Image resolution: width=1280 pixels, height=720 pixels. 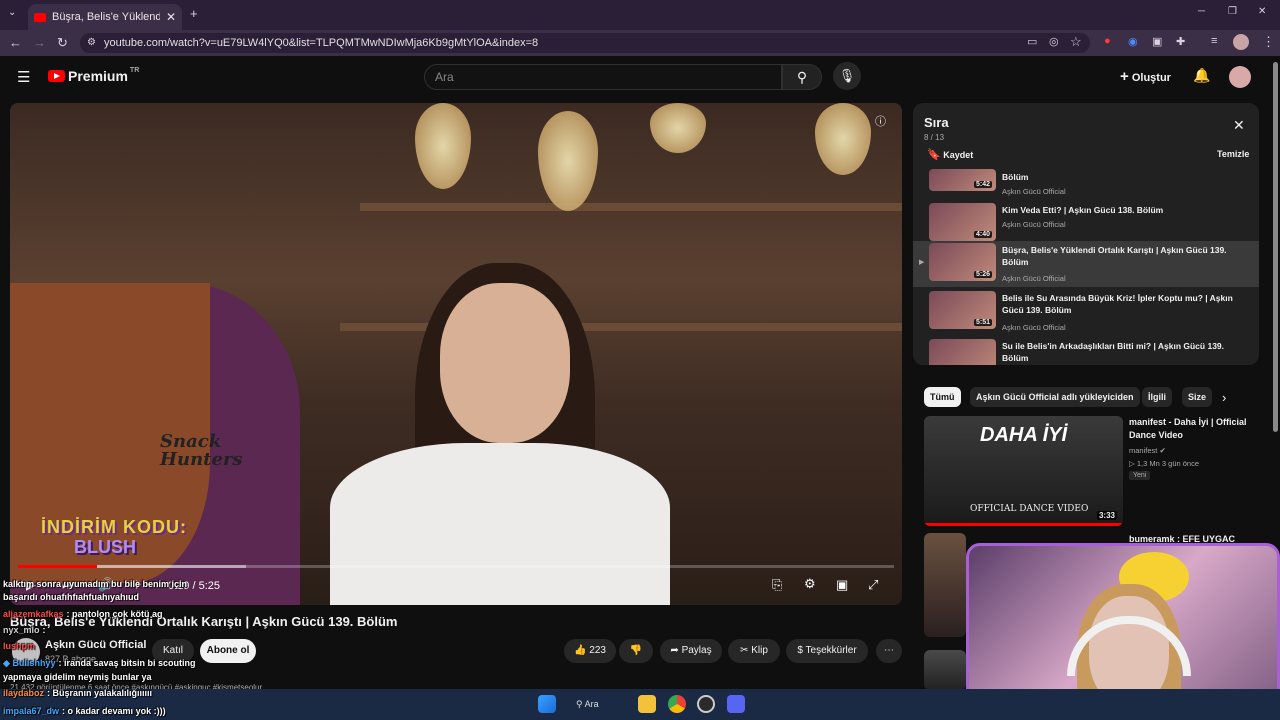 I want to click on chat-message: o kadar devamı yok :))), so click(x=116, y=711).